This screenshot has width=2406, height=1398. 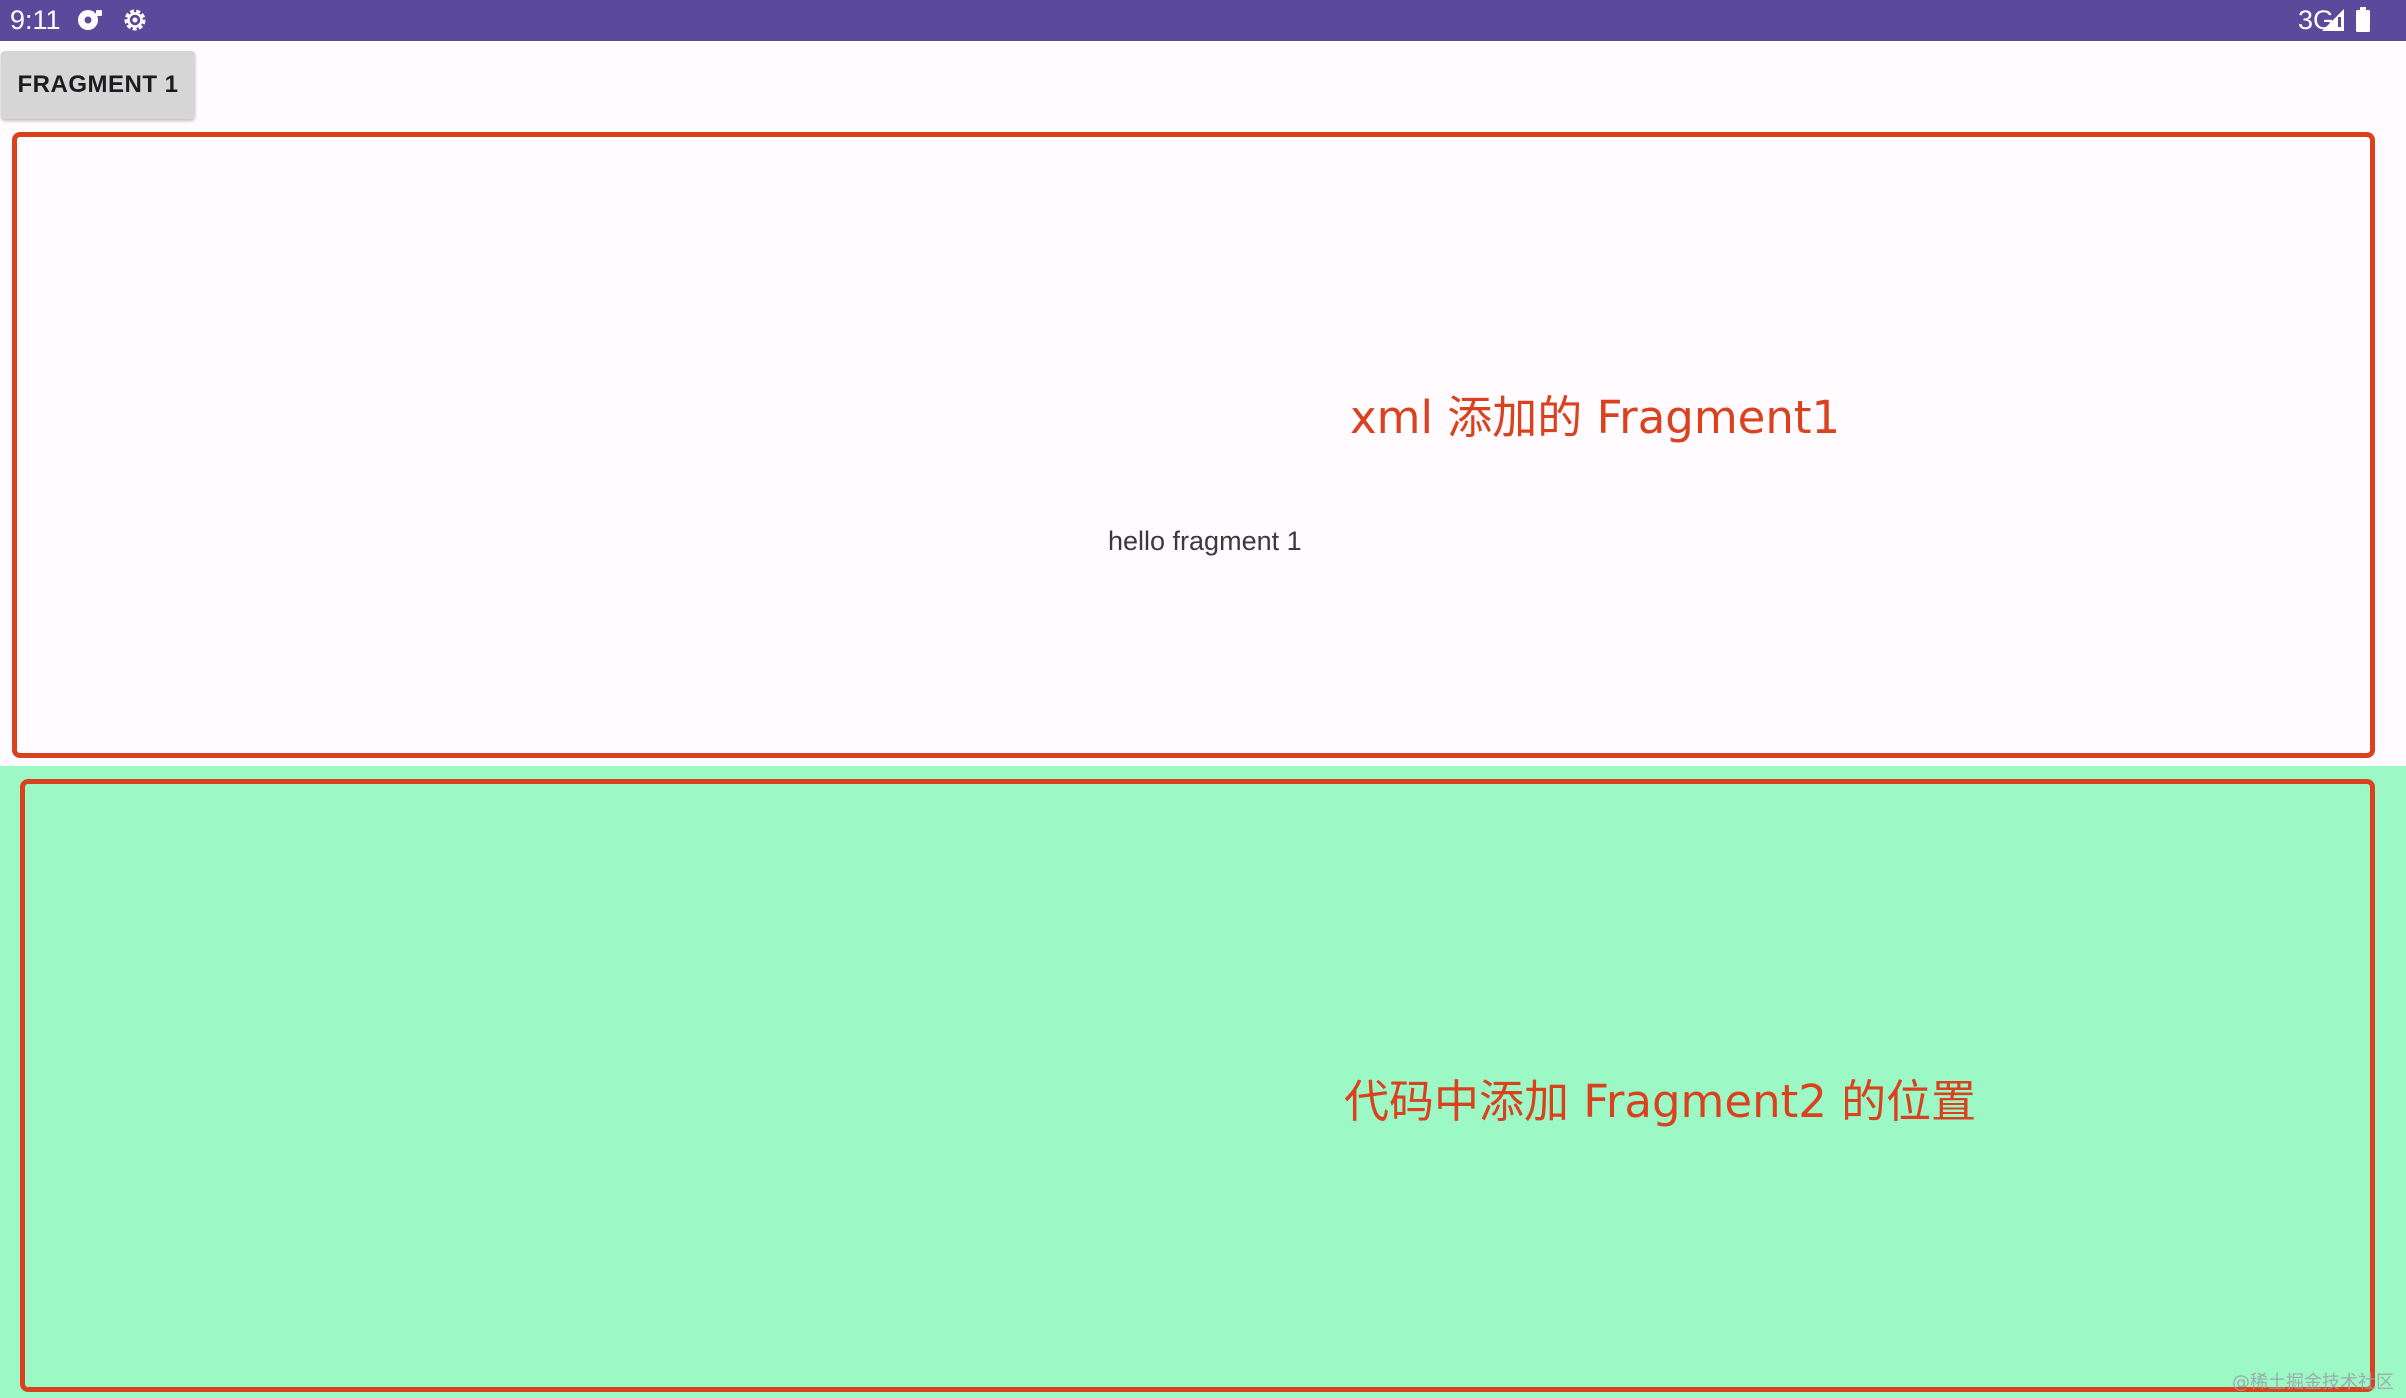 What do you see at coordinates (135, 20) in the screenshot?
I see `settings-gear-icon` at bounding box center [135, 20].